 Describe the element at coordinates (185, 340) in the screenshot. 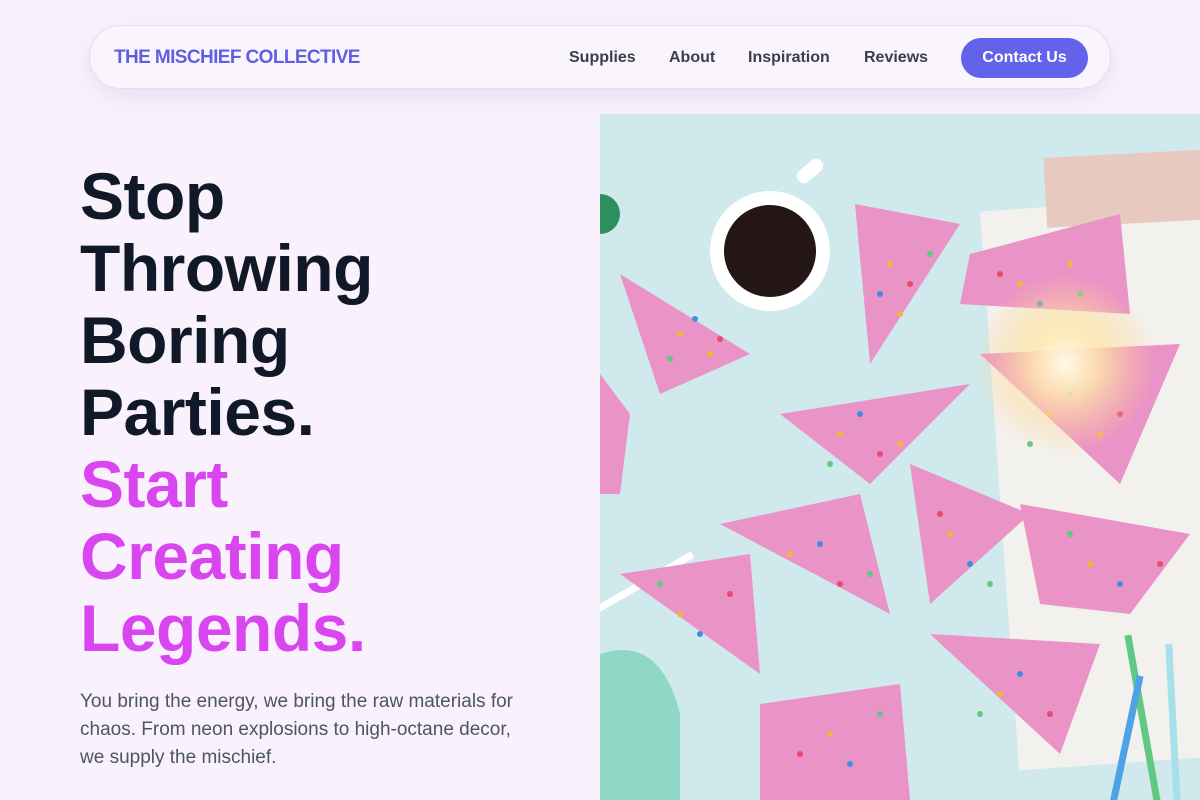

I see `headline-line: Boring` at that location.